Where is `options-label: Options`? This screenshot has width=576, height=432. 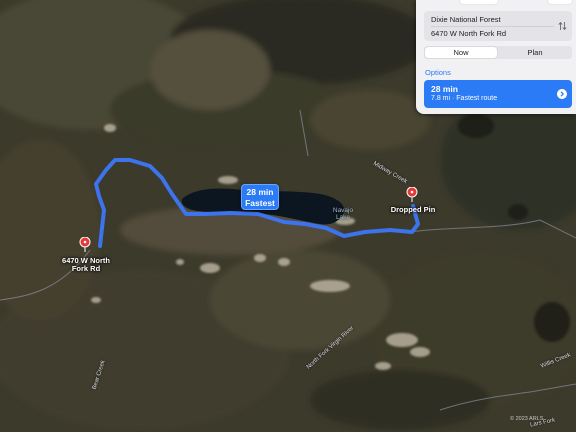 options-label: Options is located at coordinates (438, 72).